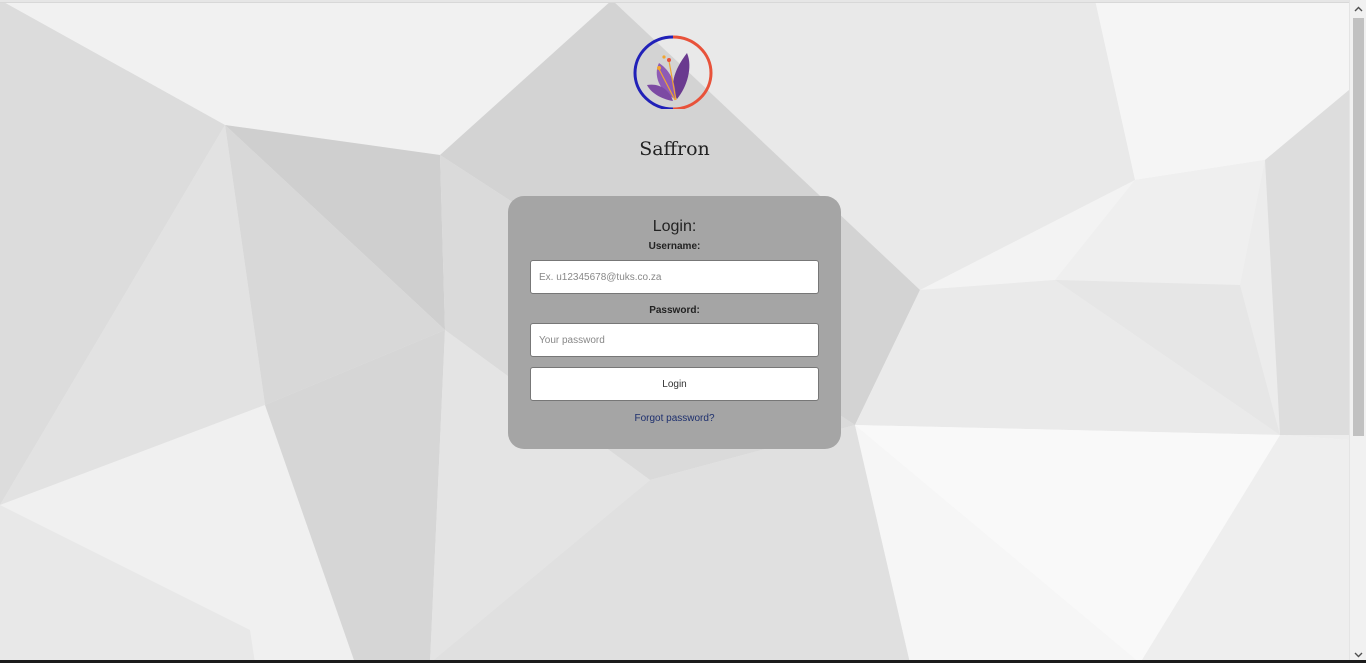  Describe the element at coordinates (674, 246) in the screenshot. I see `username-label: Username:` at that location.